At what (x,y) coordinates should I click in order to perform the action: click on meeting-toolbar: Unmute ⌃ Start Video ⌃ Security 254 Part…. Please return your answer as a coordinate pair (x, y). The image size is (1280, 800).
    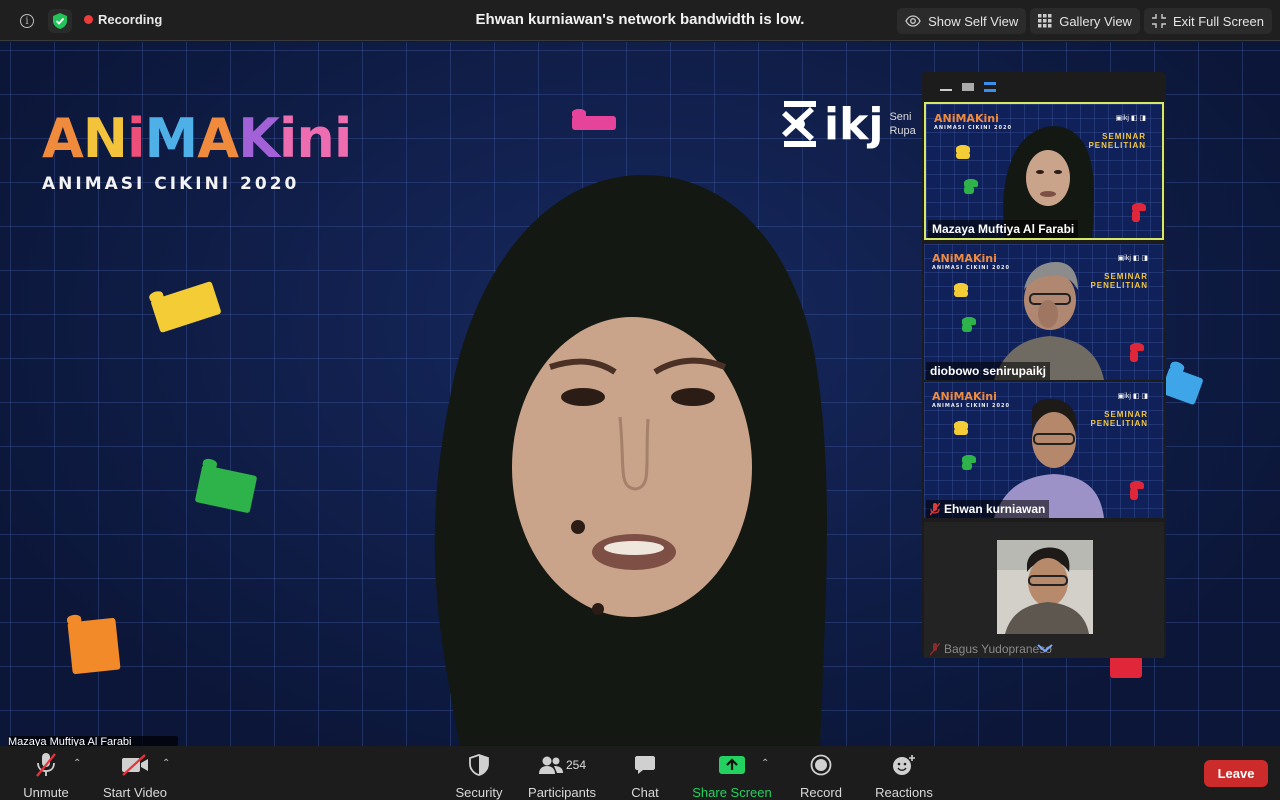
    Looking at the image, I should click on (640, 773).